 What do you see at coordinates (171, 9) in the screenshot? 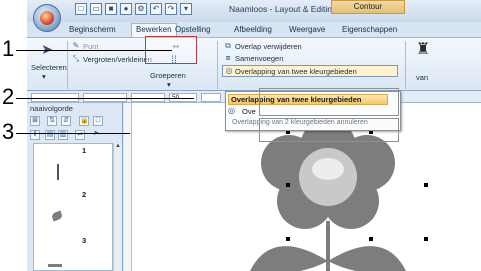
I see `redo-icon: ↷` at bounding box center [171, 9].